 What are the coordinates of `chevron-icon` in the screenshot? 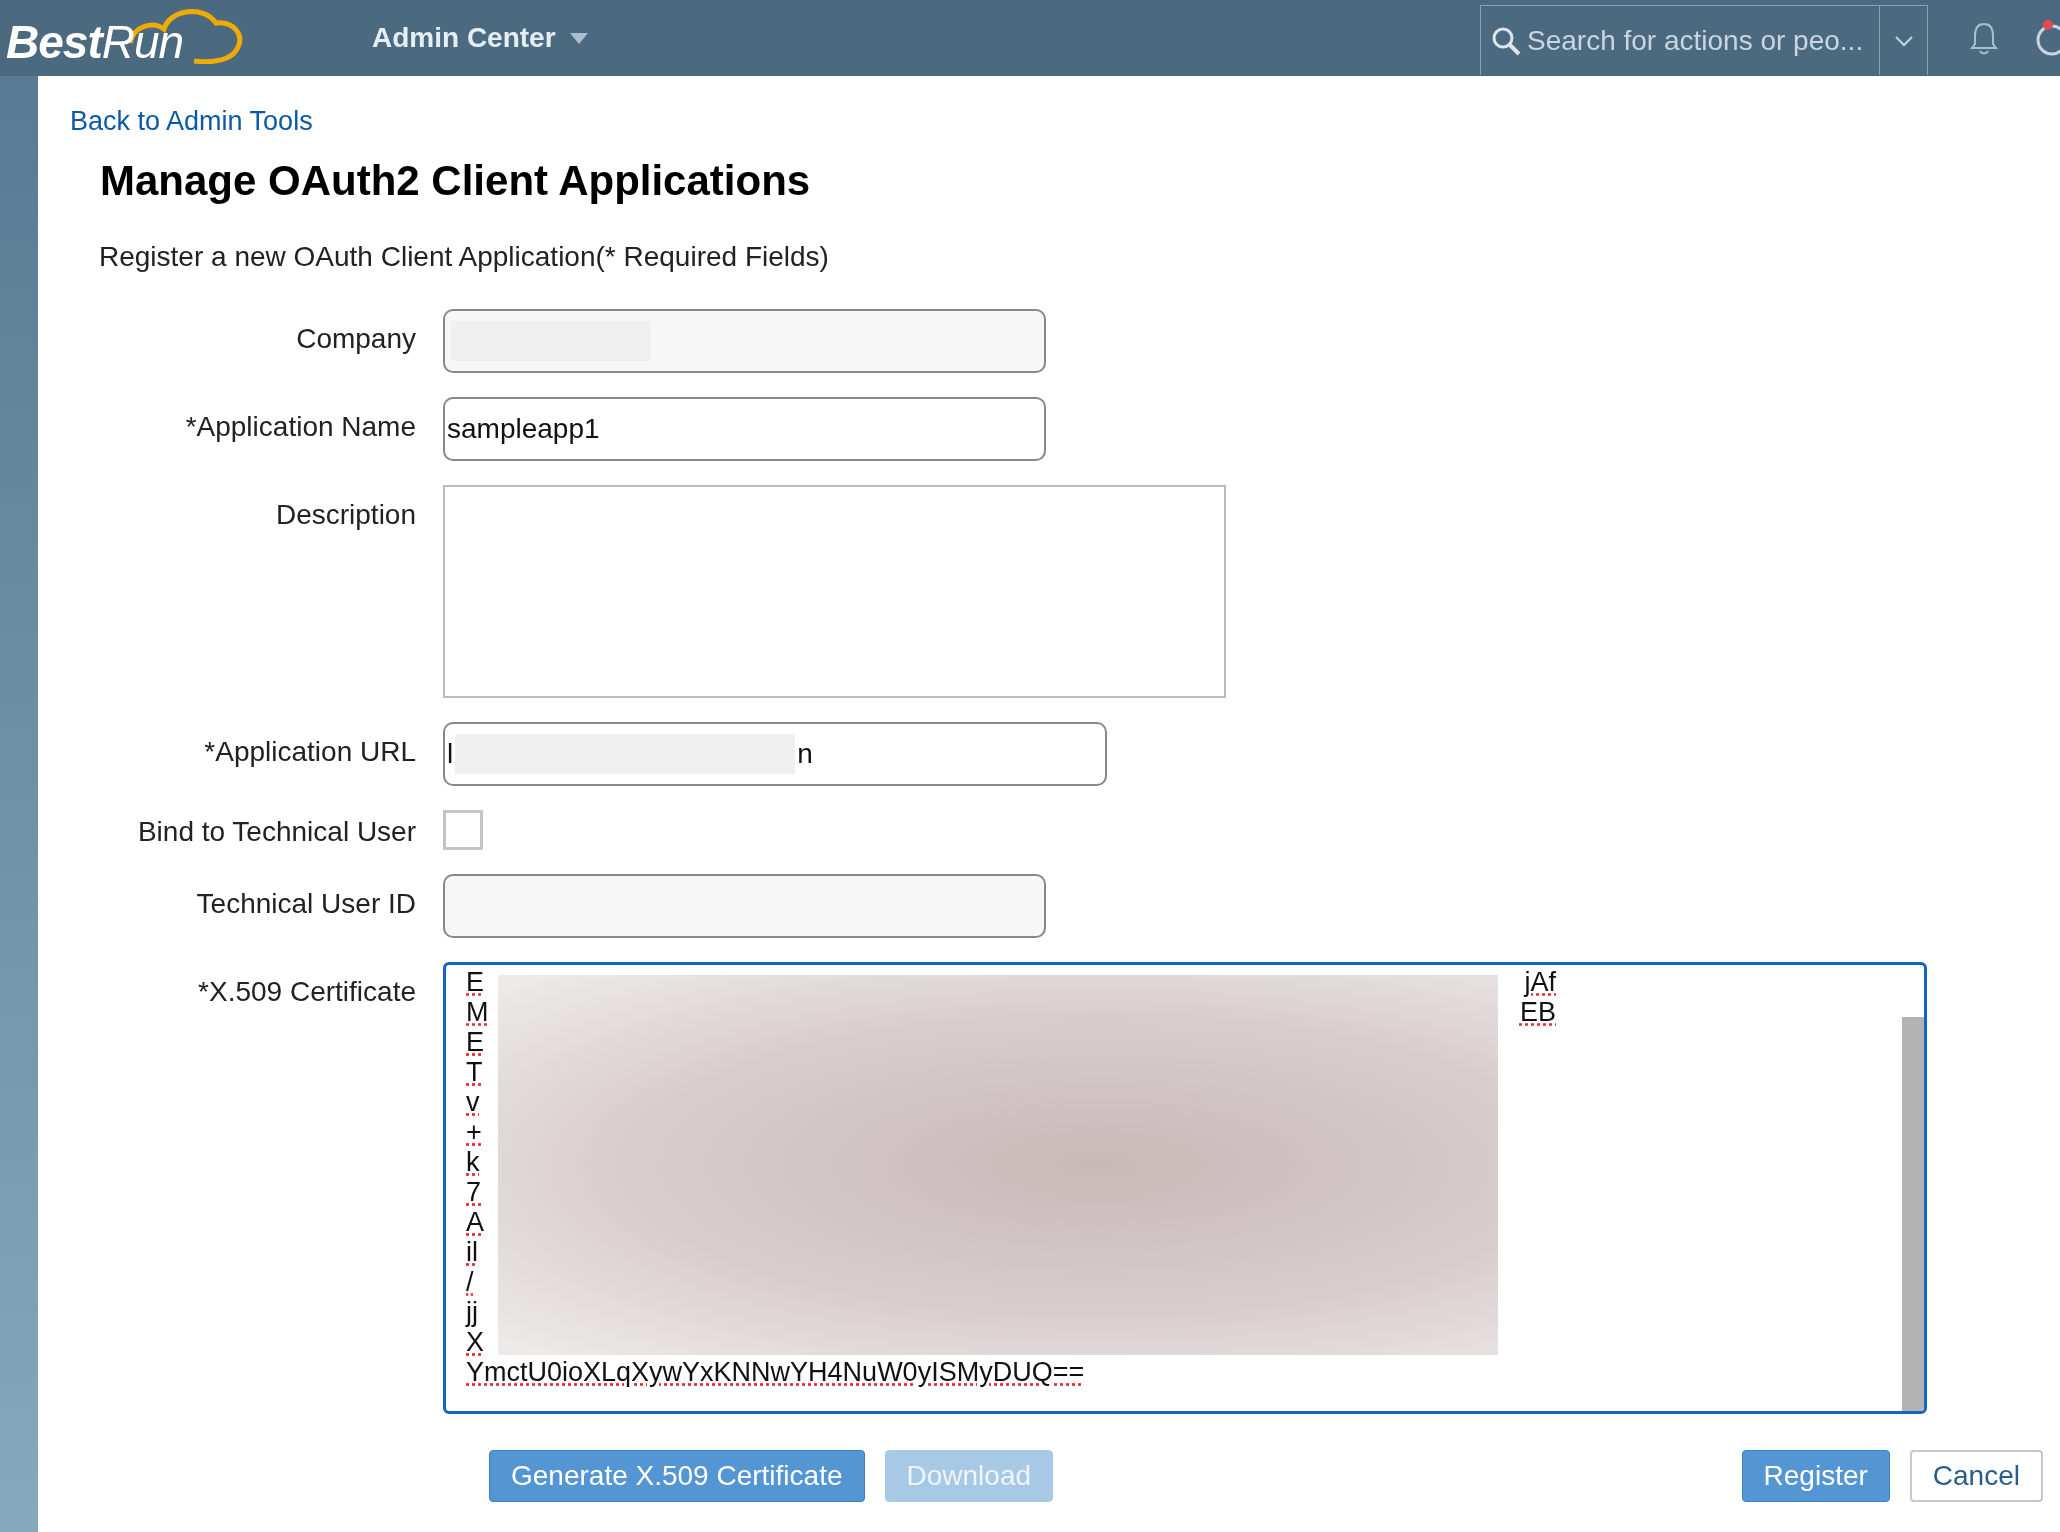 It's located at (1903, 40).